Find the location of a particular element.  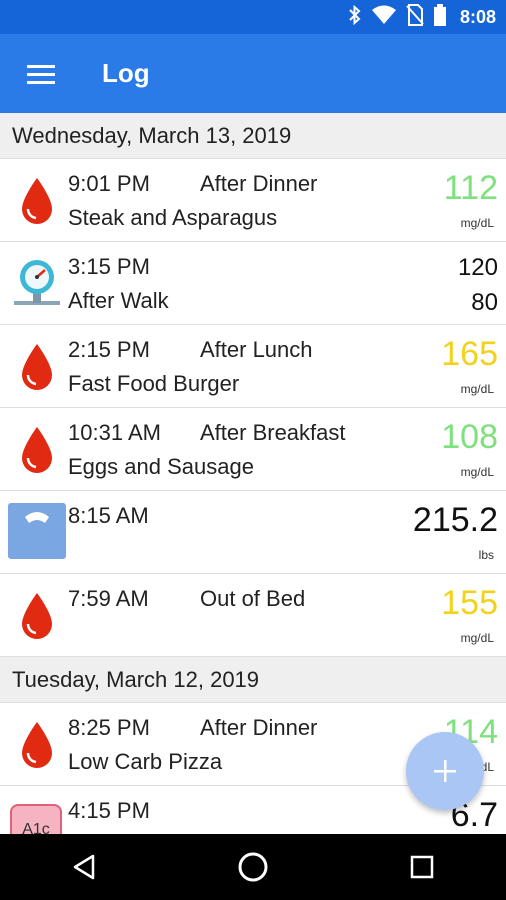

battery-icon is located at coordinates (439, 17).